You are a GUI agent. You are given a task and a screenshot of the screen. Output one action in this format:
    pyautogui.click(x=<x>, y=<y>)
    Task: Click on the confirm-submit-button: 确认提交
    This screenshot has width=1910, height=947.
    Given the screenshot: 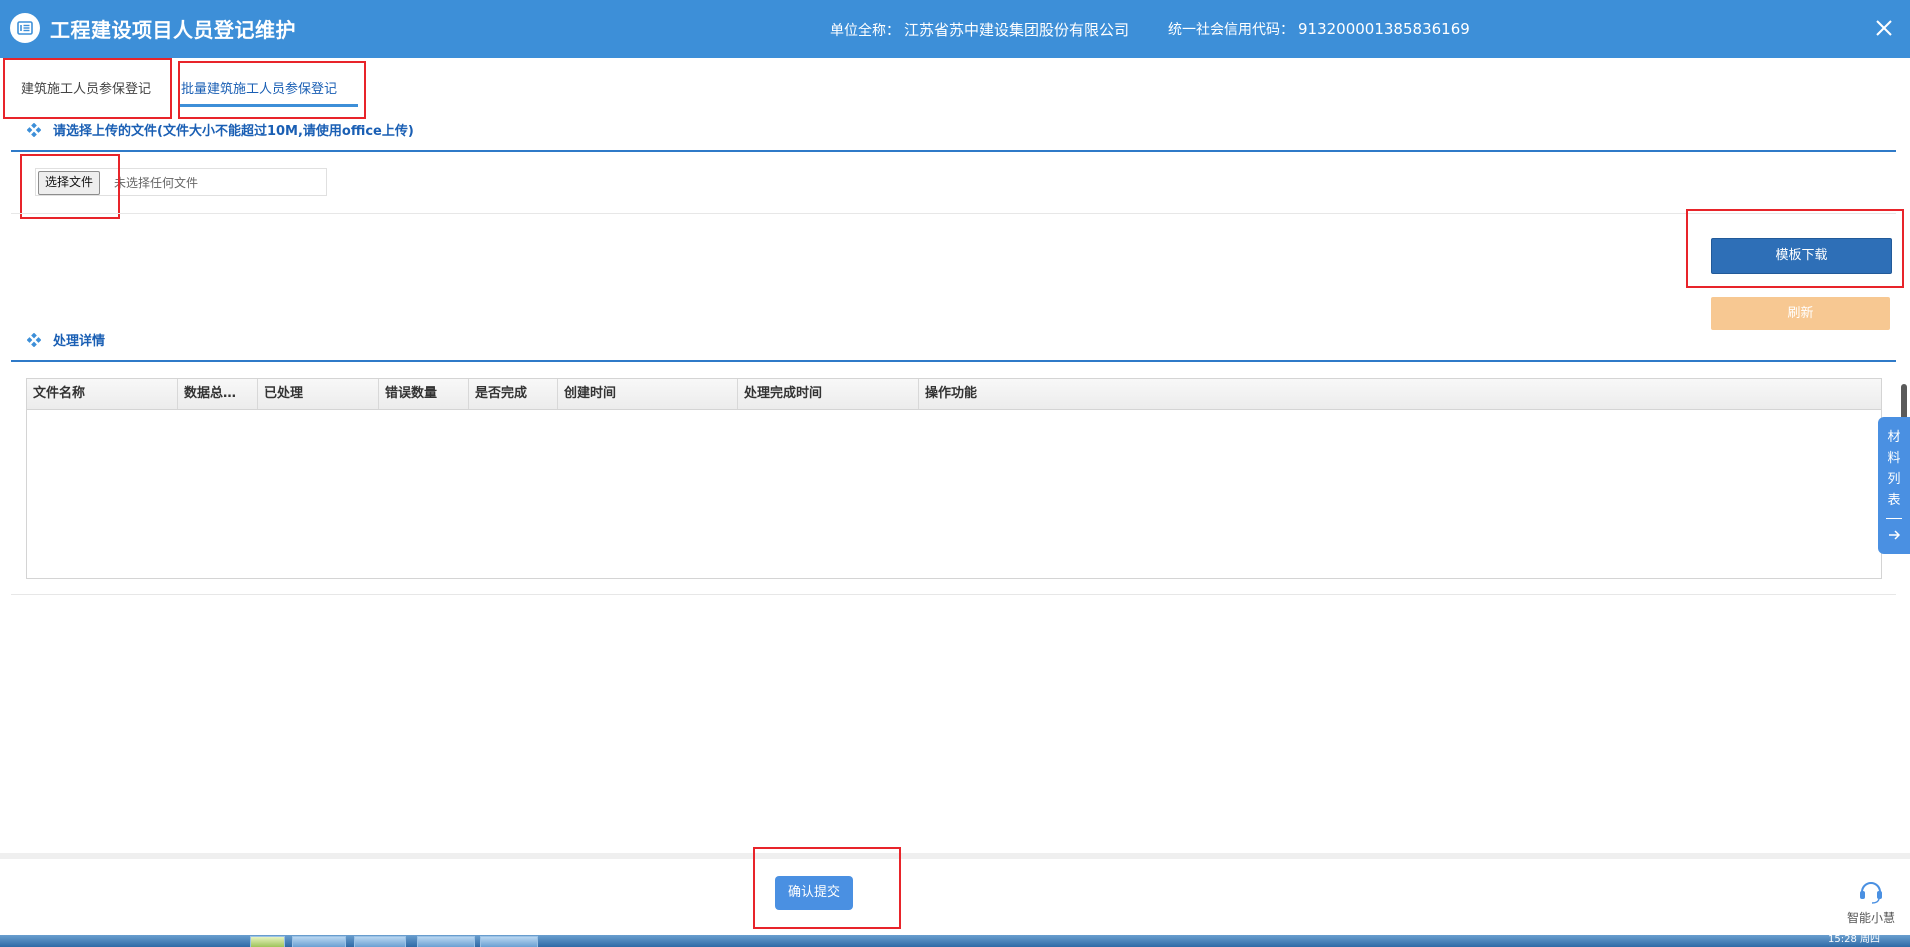 What is the action you would take?
    pyautogui.click(x=814, y=893)
    